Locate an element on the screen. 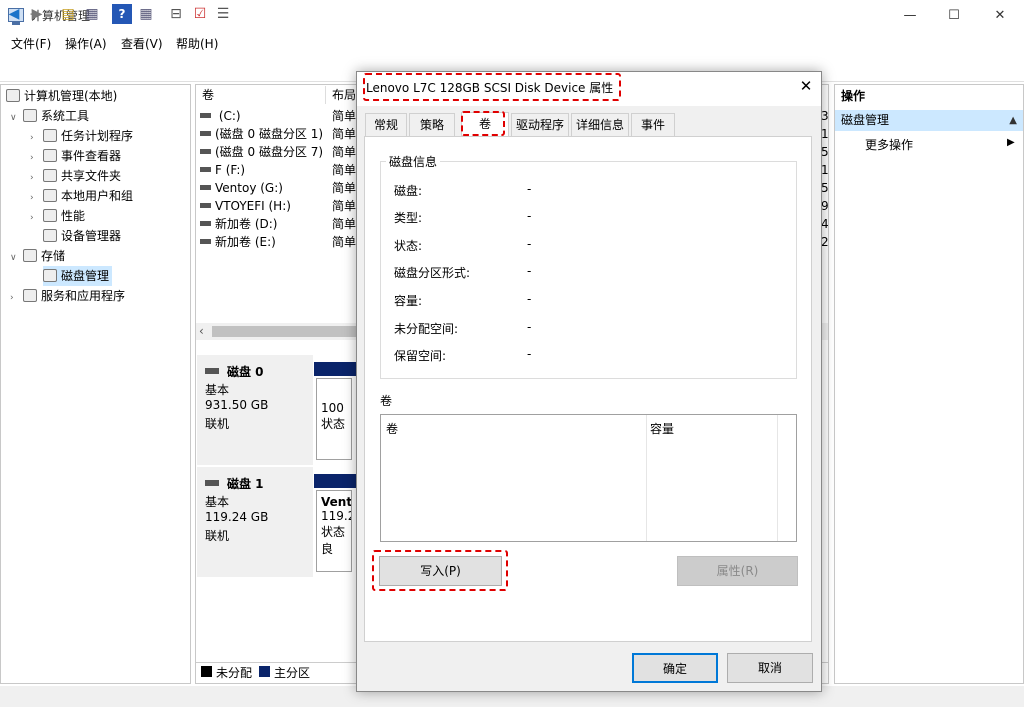  menu-action: 操作(A) is located at coordinates (86, 43).